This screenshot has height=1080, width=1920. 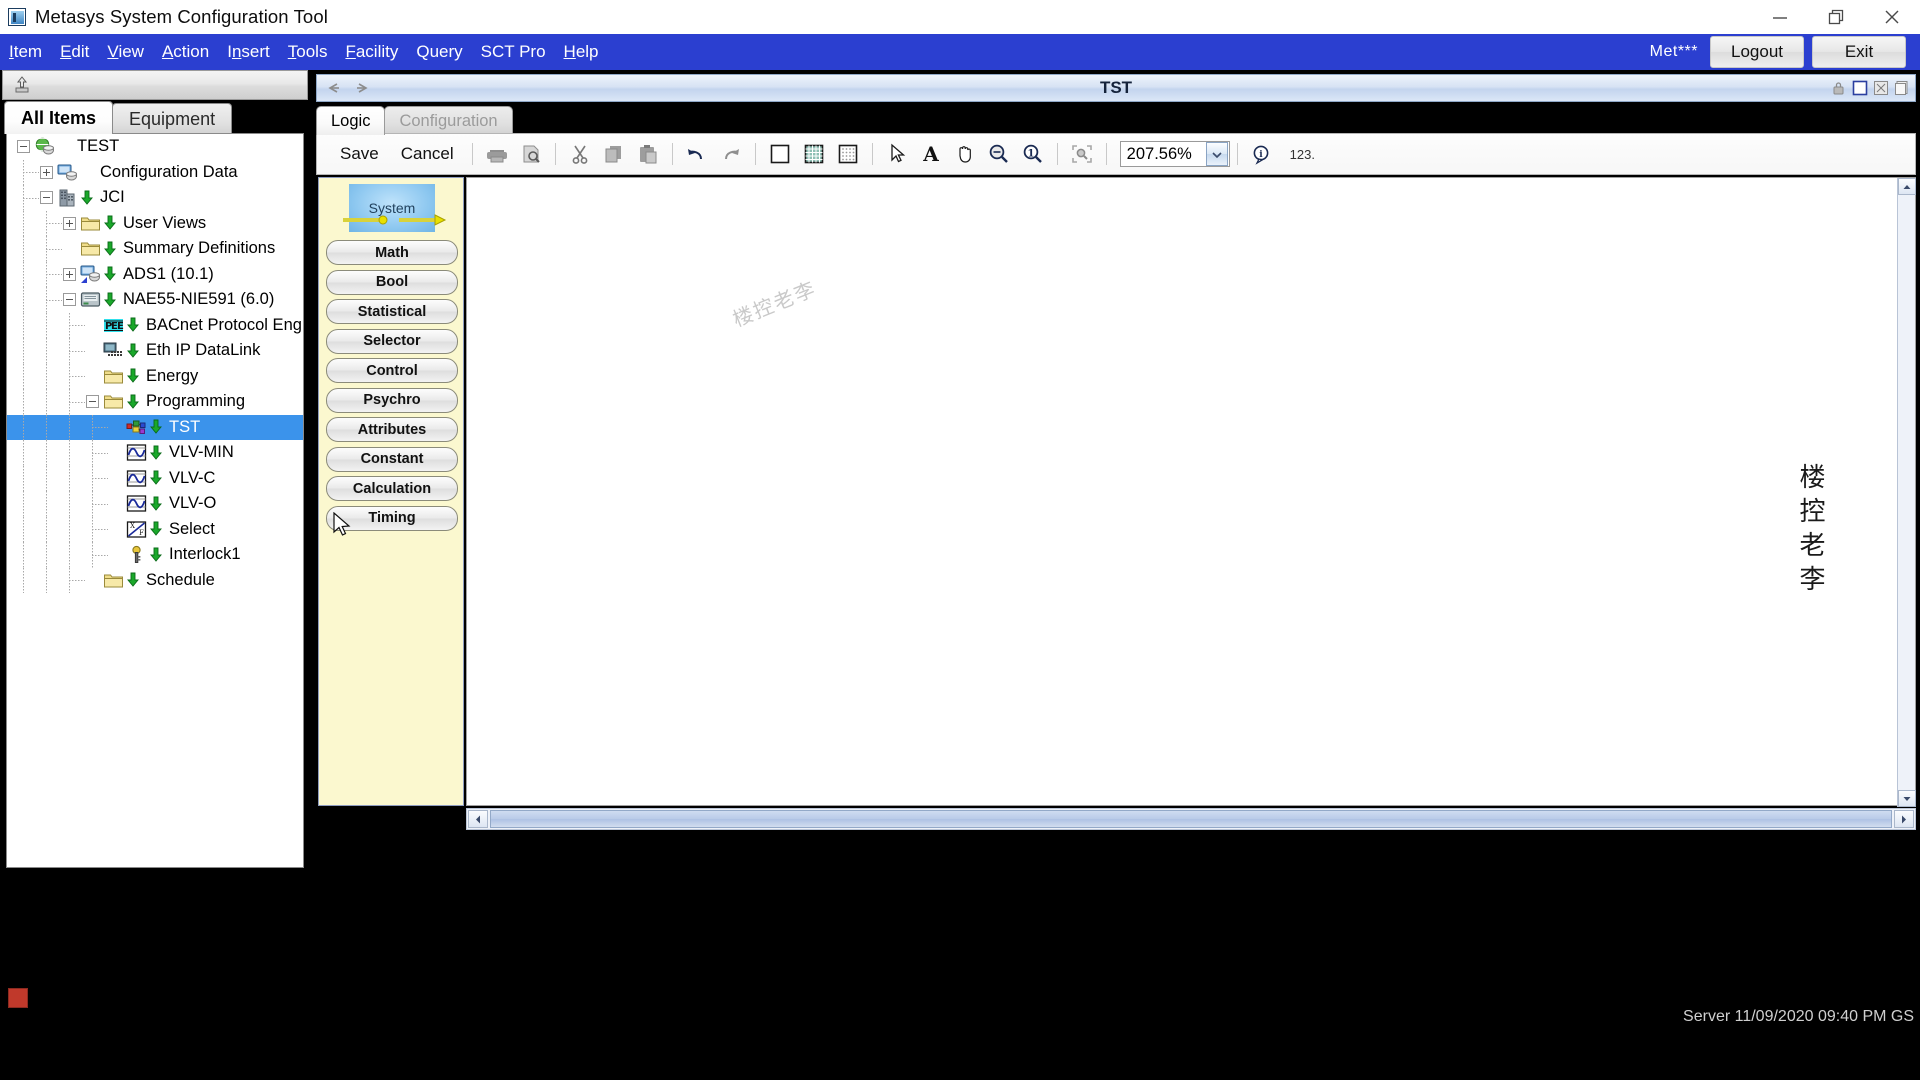 I want to click on tree-item-select: X F Select, so click(x=155, y=529).